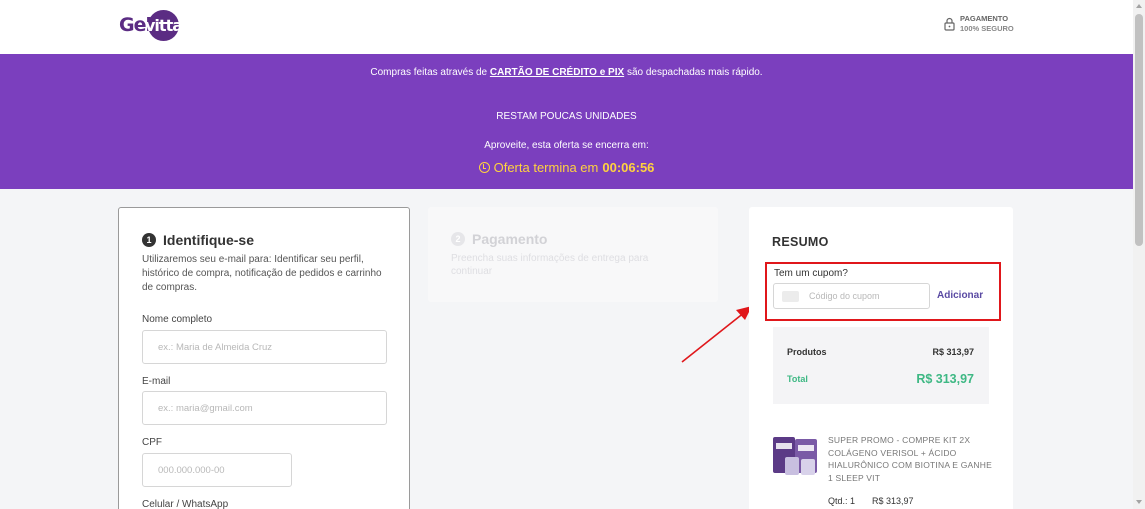 This screenshot has height=509, width=1145. I want to click on total-value: R$ 313,97, so click(945, 379).